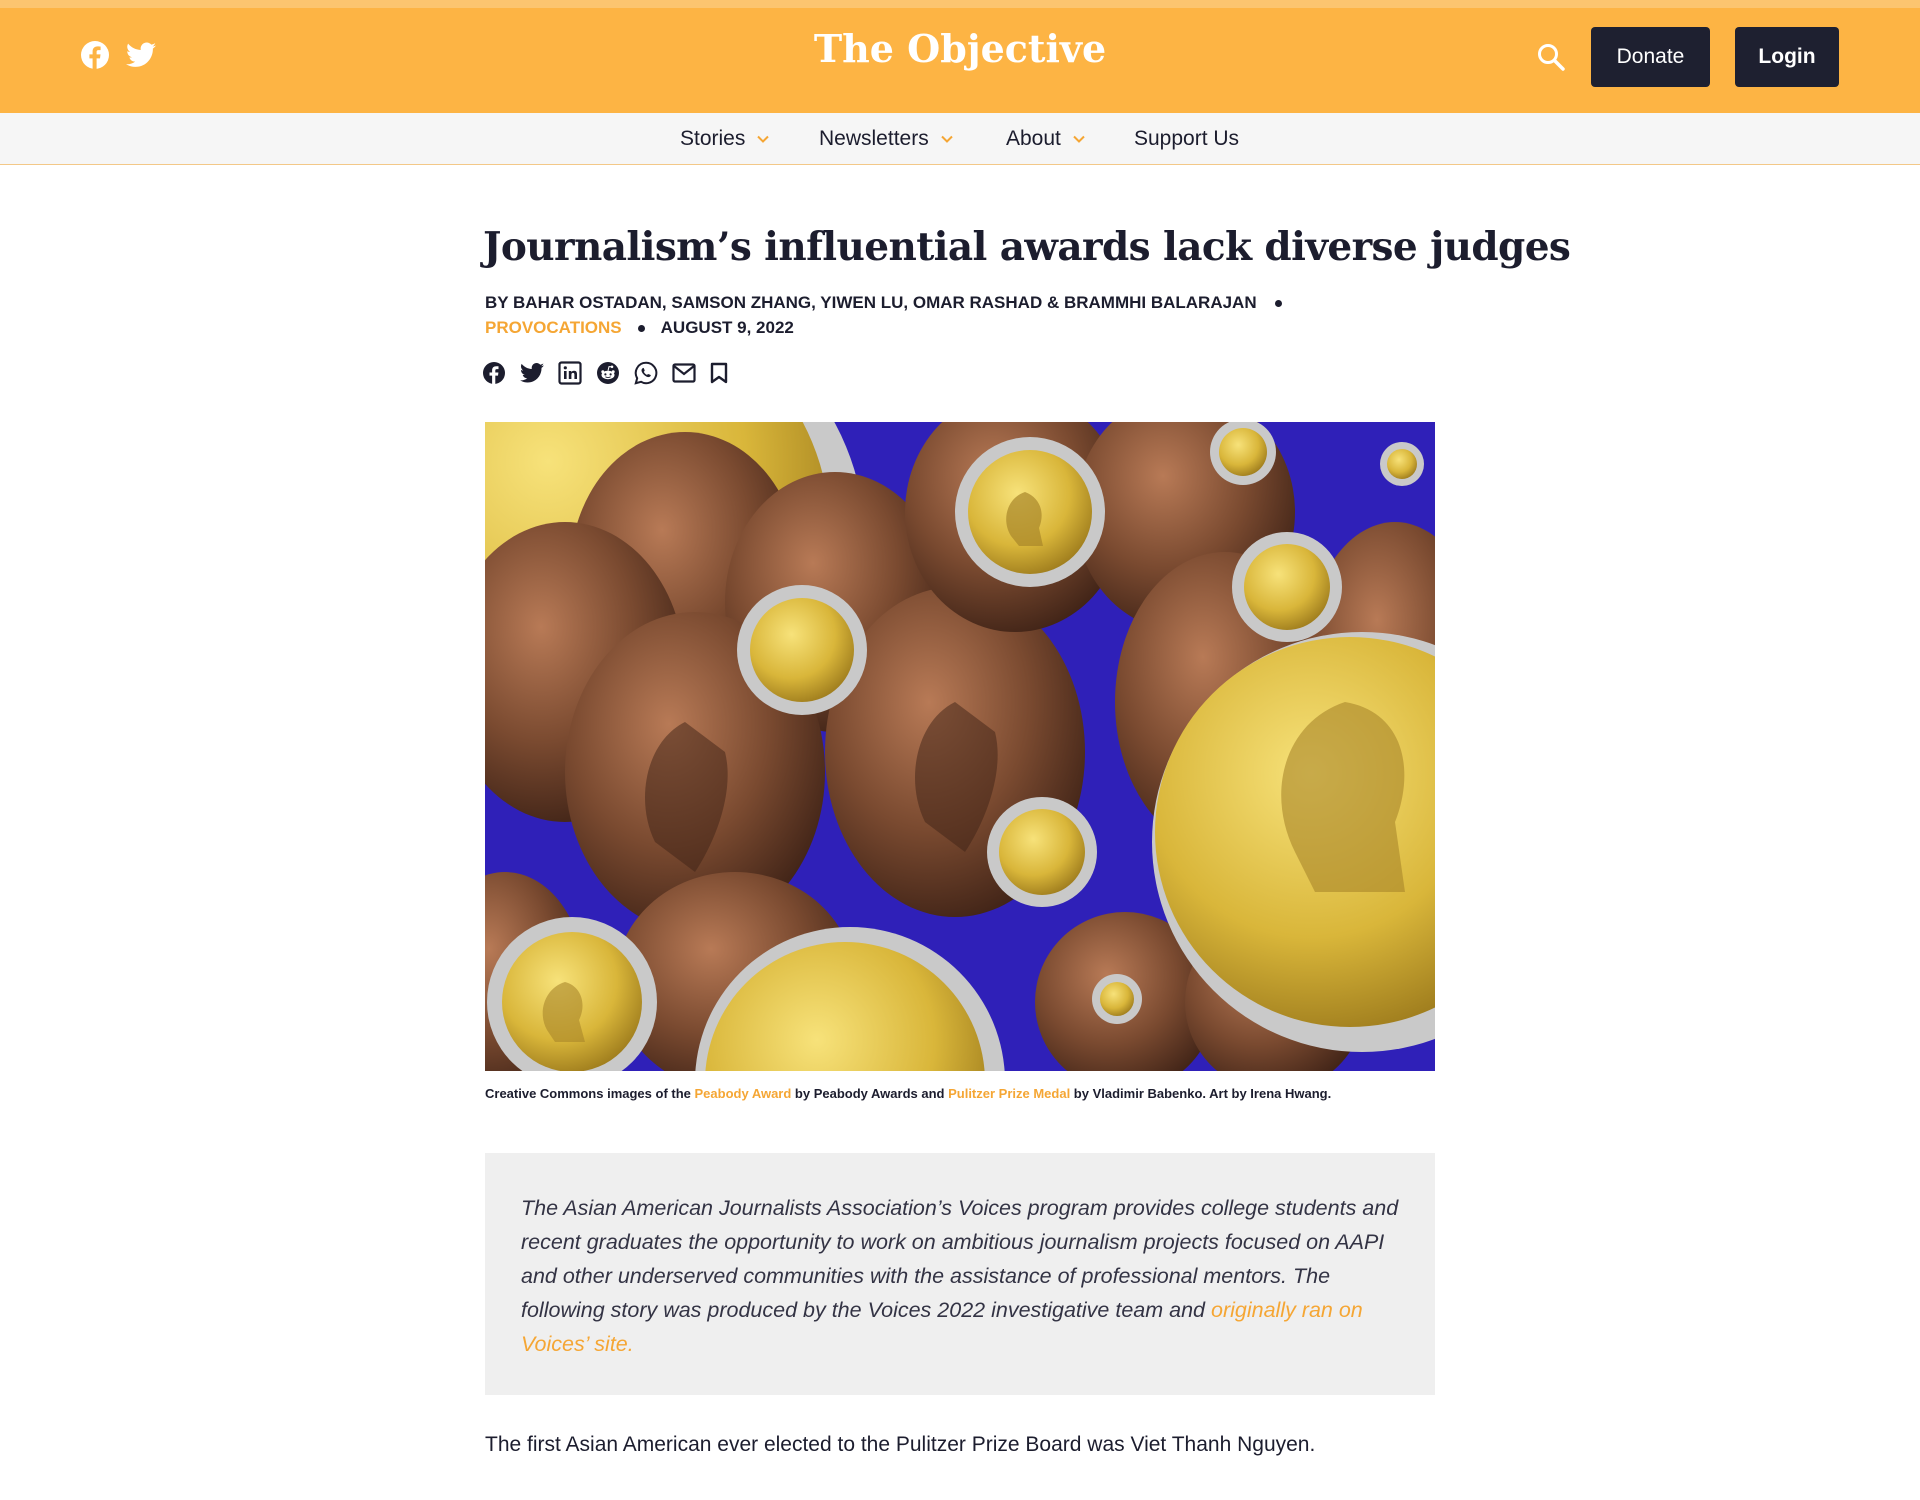 This screenshot has width=1920, height=1500. Describe the element at coordinates (1033, 138) in the screenshot. I see `nav-item-label: About` at that location.